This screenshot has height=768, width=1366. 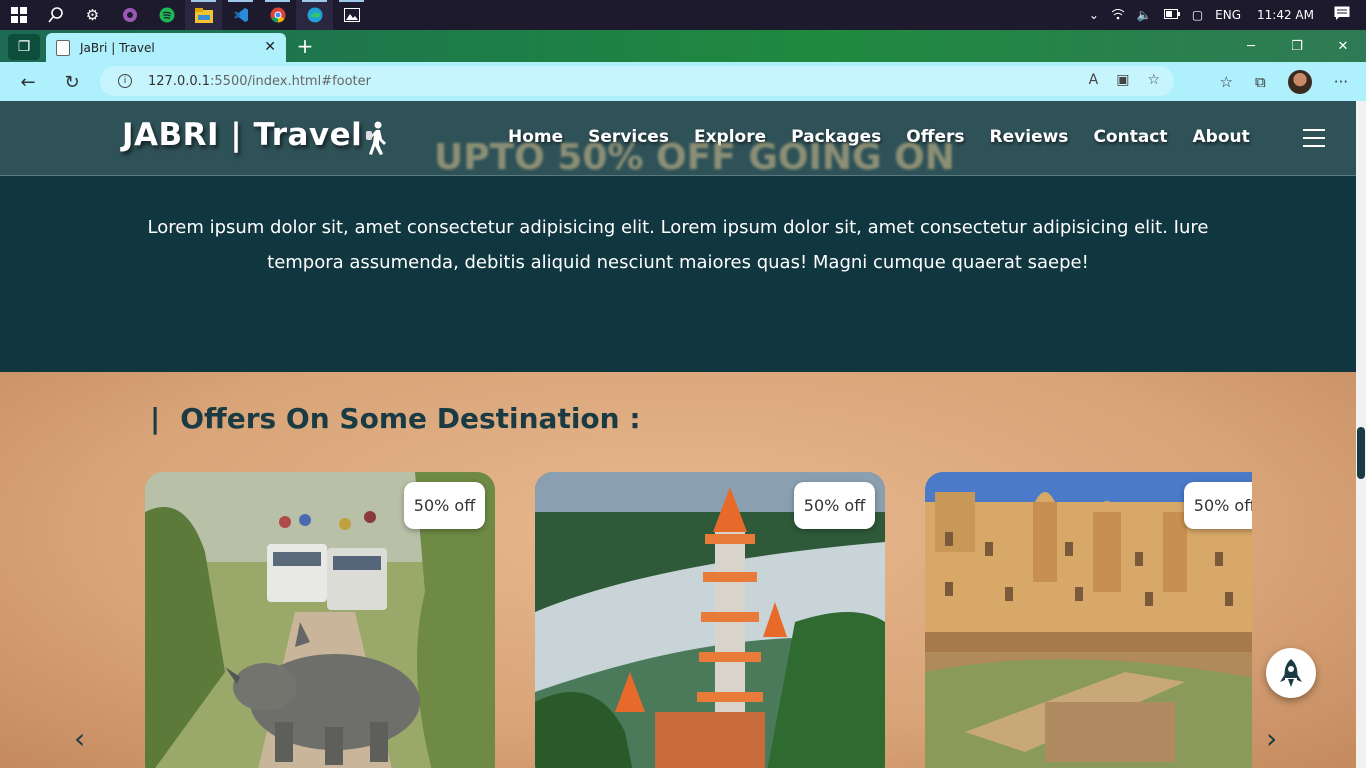 I want to click on url-path: :5500/index.html#footer, so click(x=291, y=81).